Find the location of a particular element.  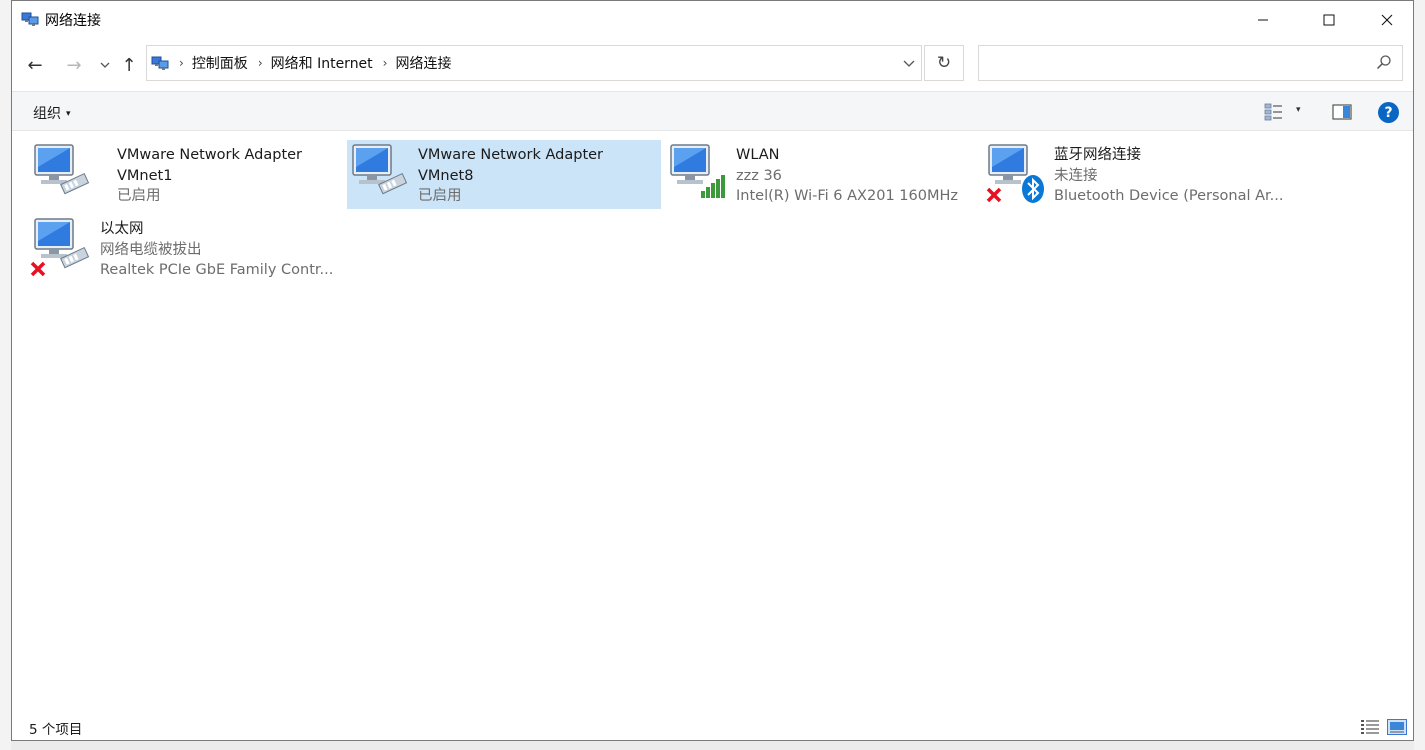

recent-locations-button is located at coordinates (105, 65).